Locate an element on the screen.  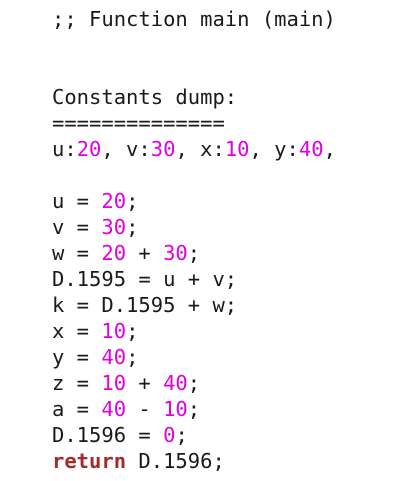
code-token: v = is located at coordinates (77, 227).